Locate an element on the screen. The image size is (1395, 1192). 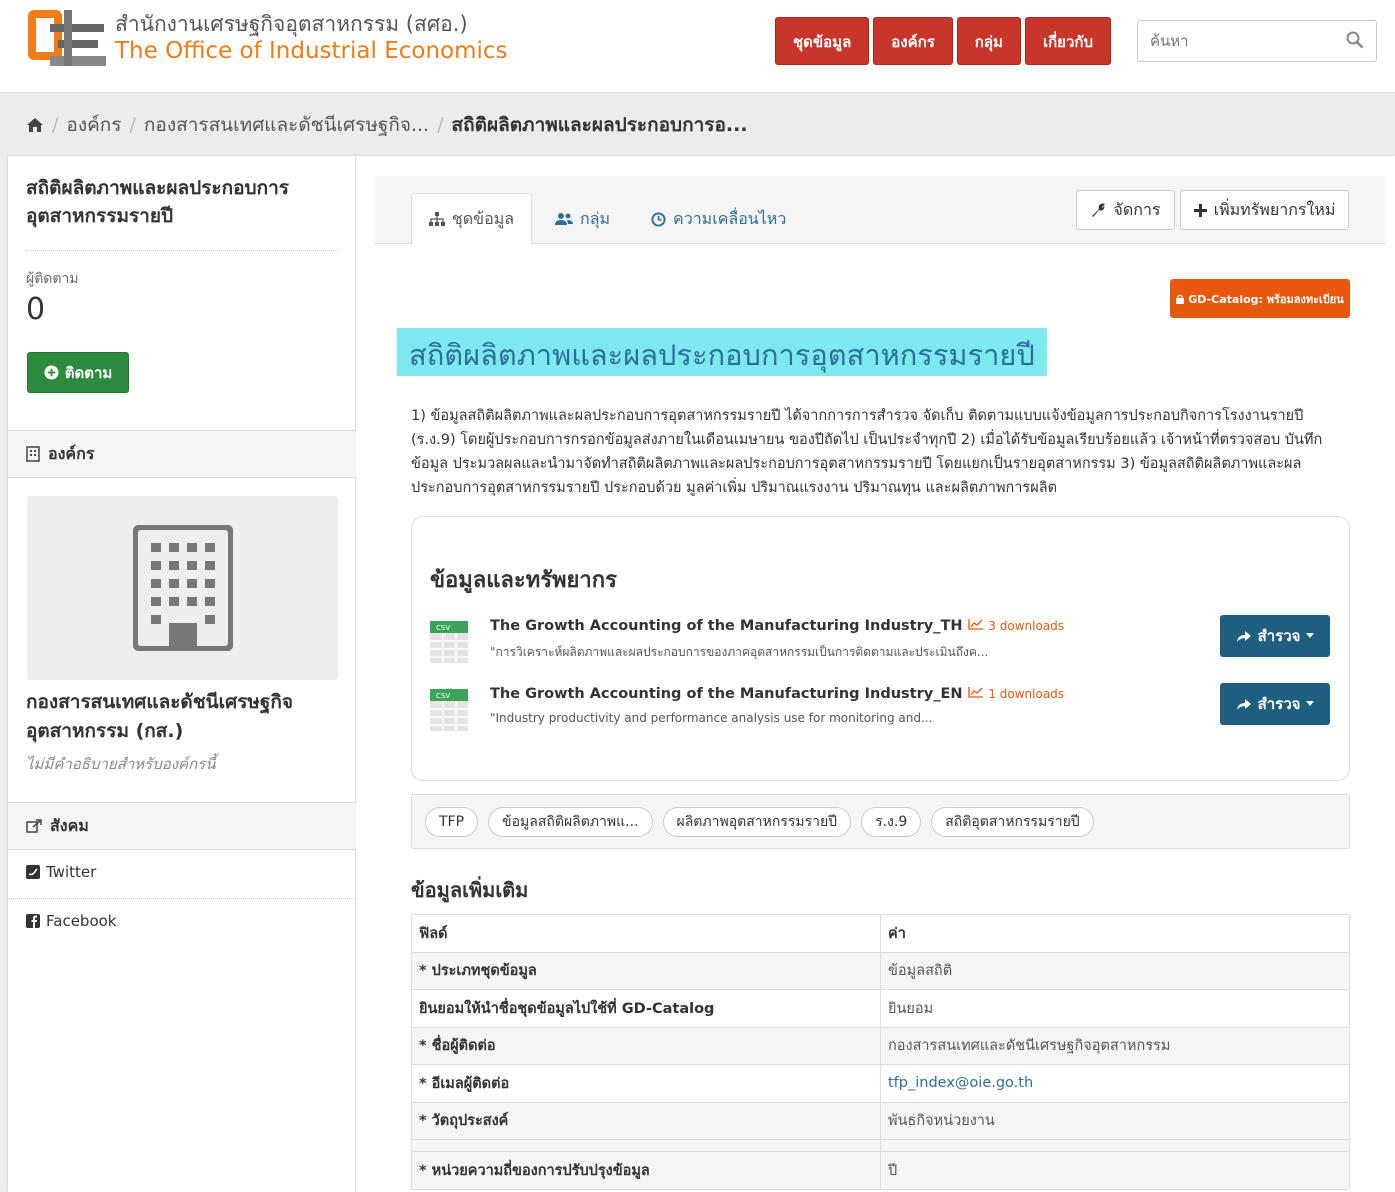
nav-organizations: องค์กร is located at coordinates (913, 41).